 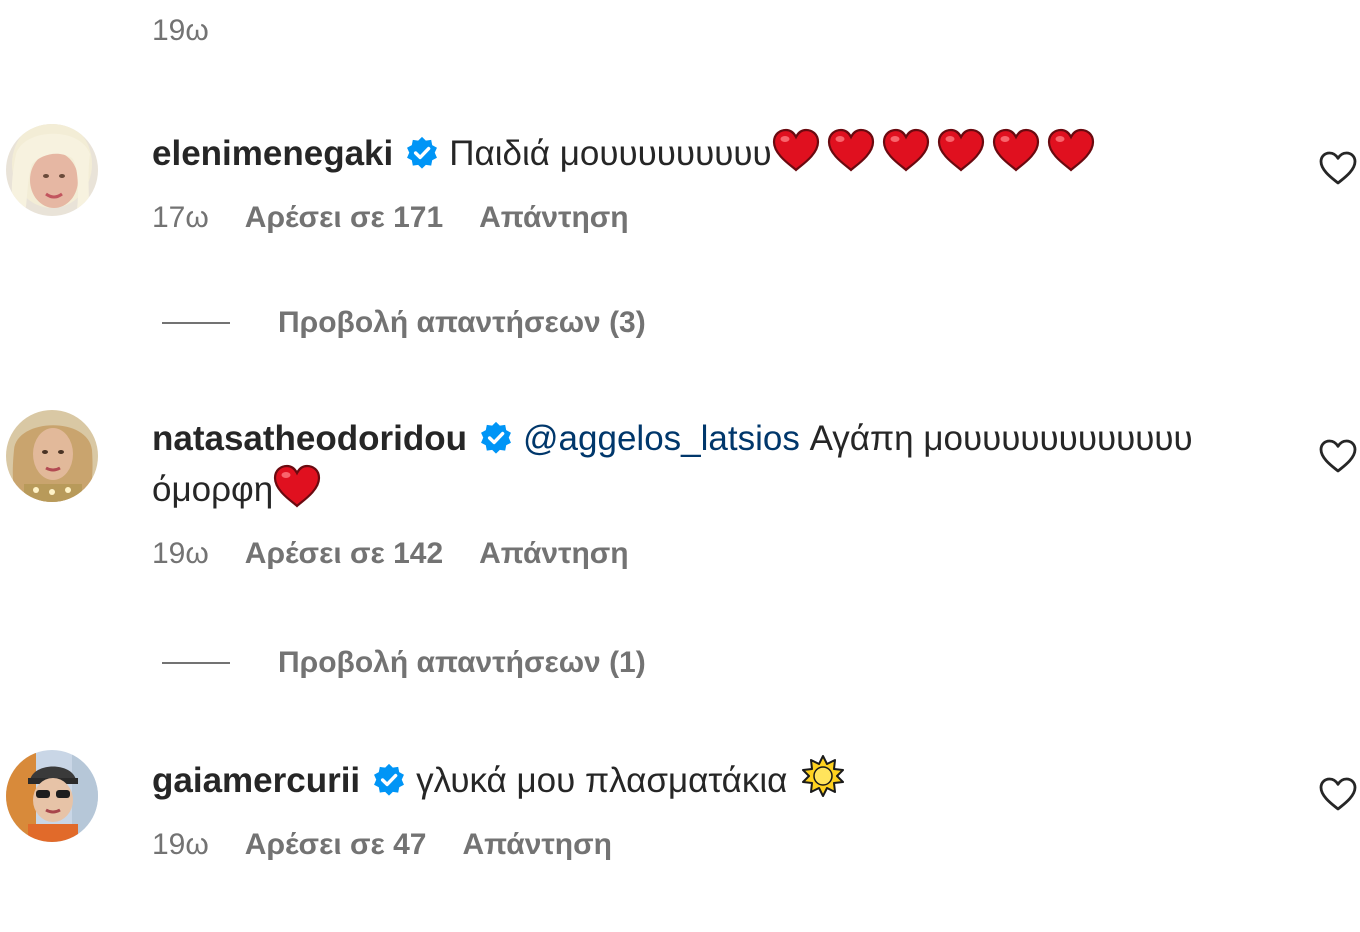 I want to click on view-replies-button: Προβολή απαντήσεων (3), so click(x=404, y=323).